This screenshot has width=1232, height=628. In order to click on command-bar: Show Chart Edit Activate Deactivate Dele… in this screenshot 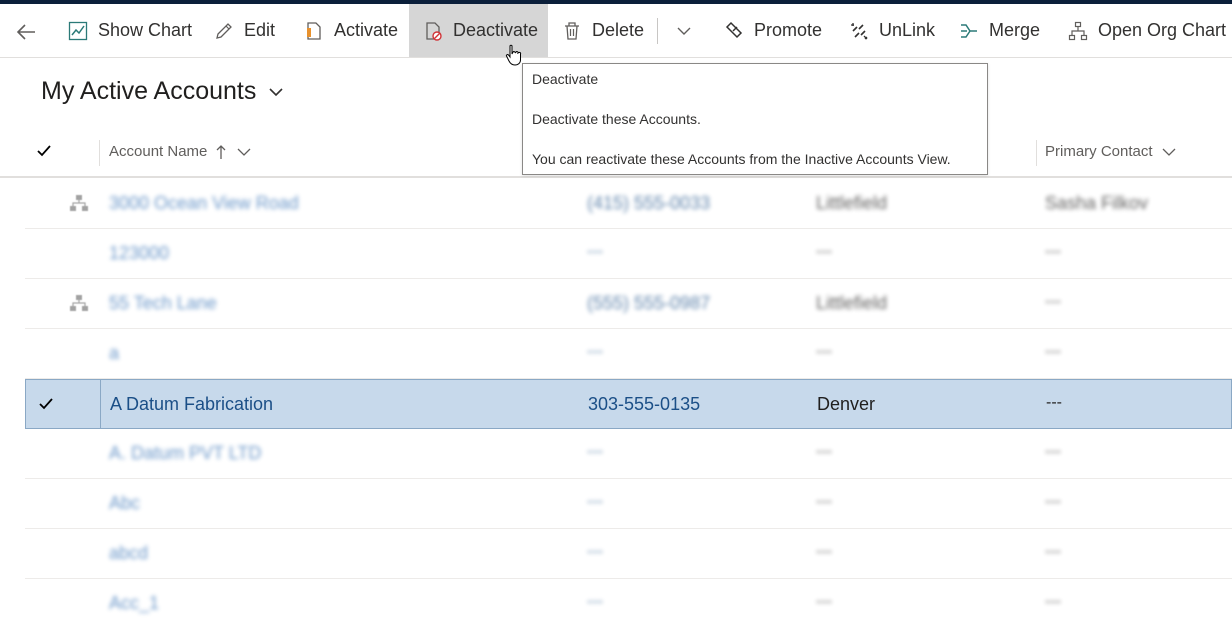, I will do `click(616, 35)`.